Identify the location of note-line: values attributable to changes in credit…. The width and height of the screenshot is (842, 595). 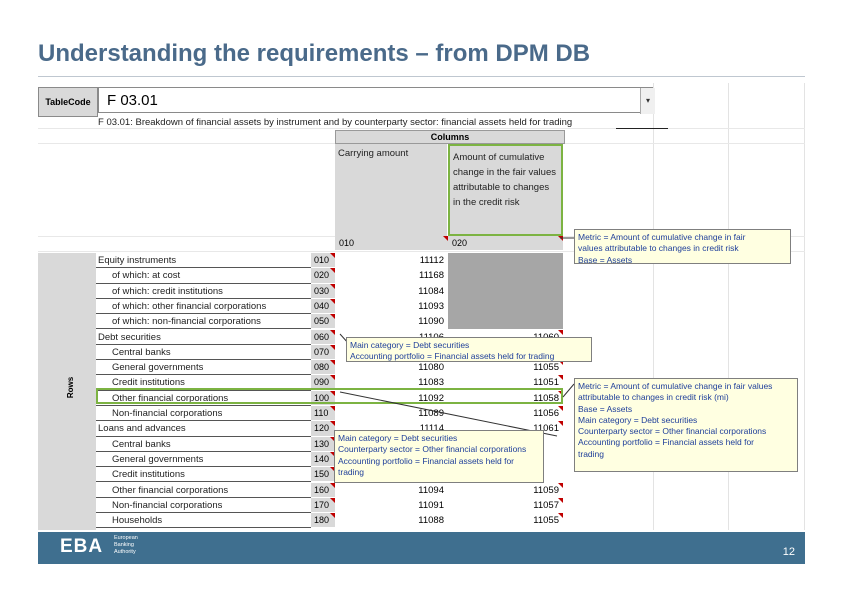
(658, 248).